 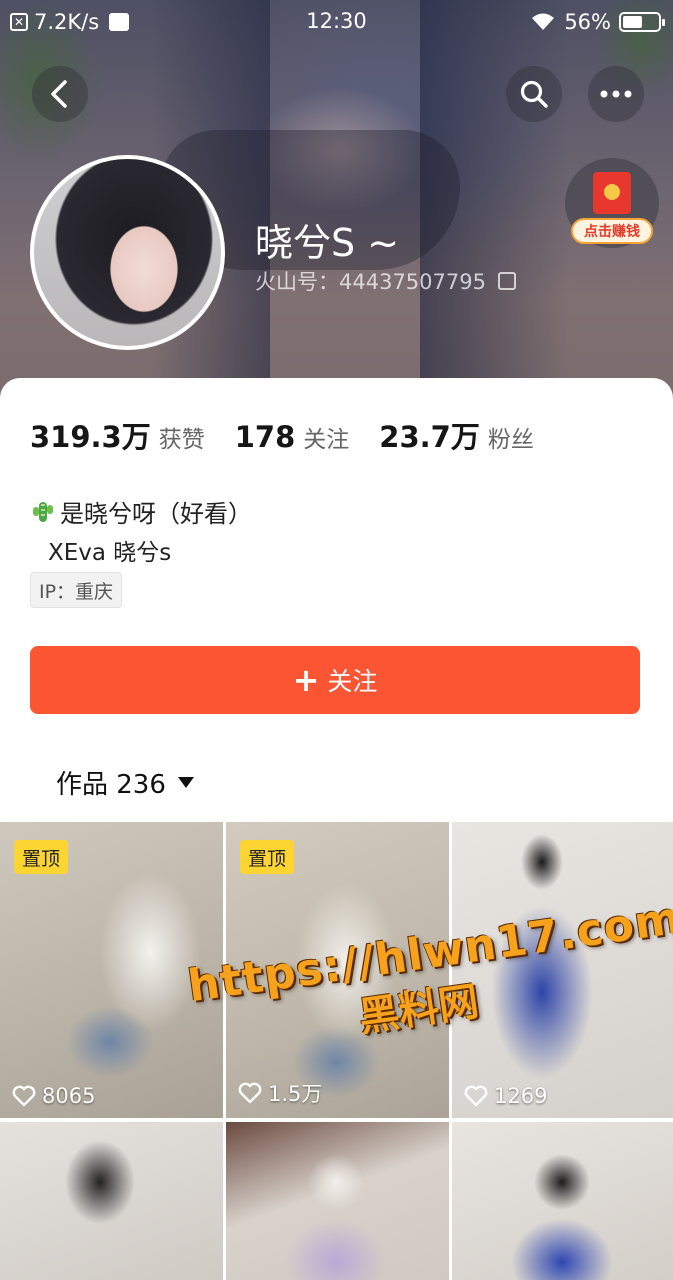 I want to click on tab-works: 作品 236, so click(x=125, y=782).